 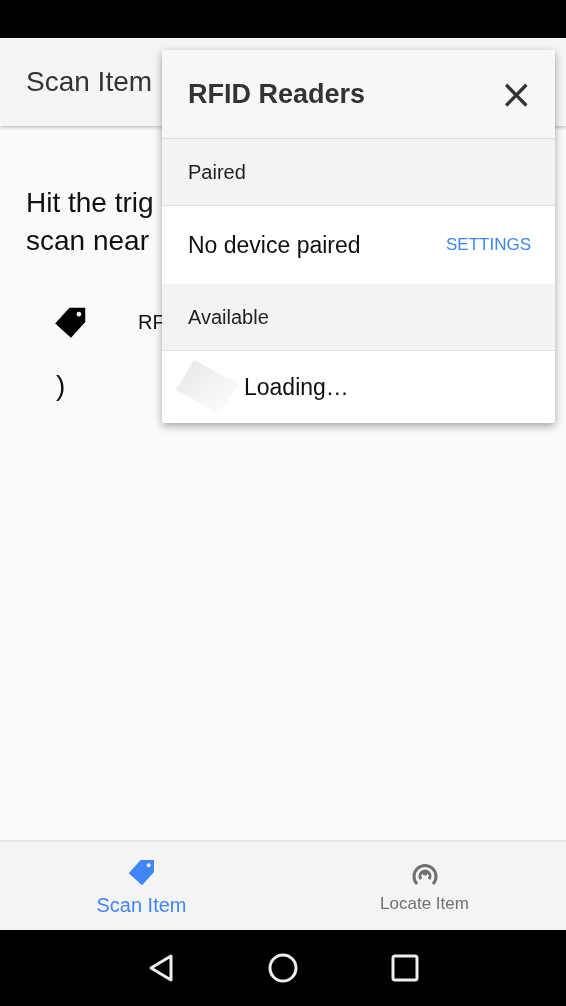 I want to click on empty-message: No device paired, so click(x=274, y=245).